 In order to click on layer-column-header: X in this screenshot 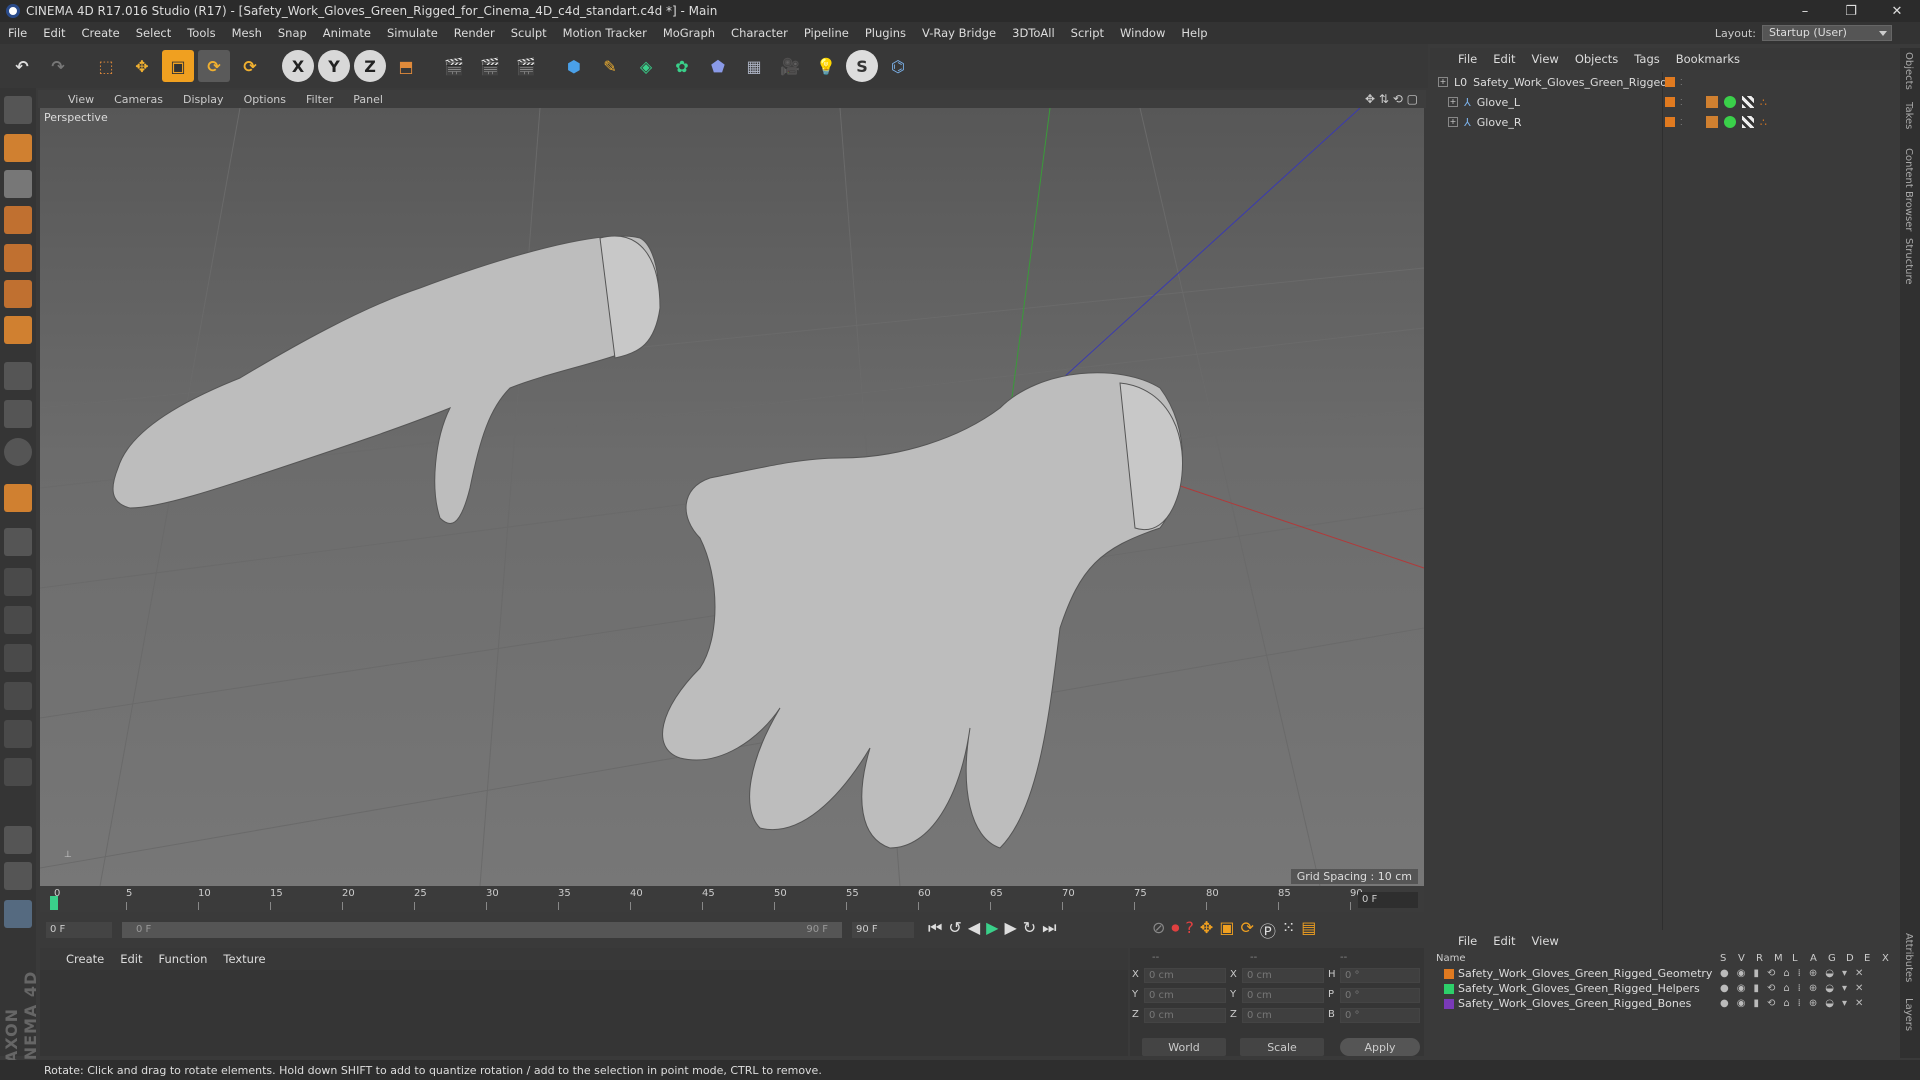, I will do `click(1885, 958)`.